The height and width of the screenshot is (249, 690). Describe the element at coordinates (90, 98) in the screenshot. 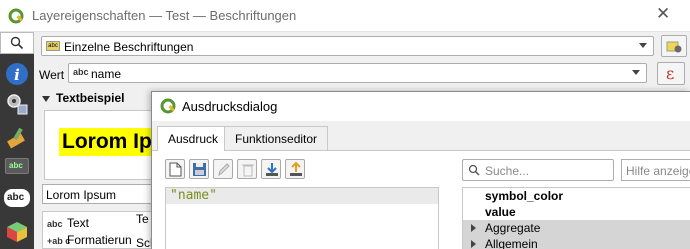

I see `text-sample-title: Textbeispiel` at that location.